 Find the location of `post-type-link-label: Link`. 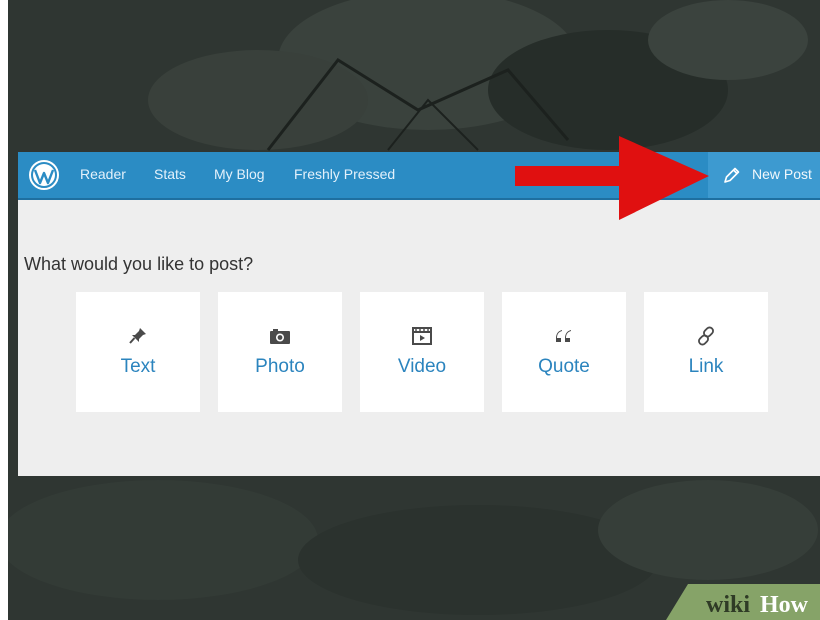

post-type-link-label: Link is located at coordinates (706, 366).